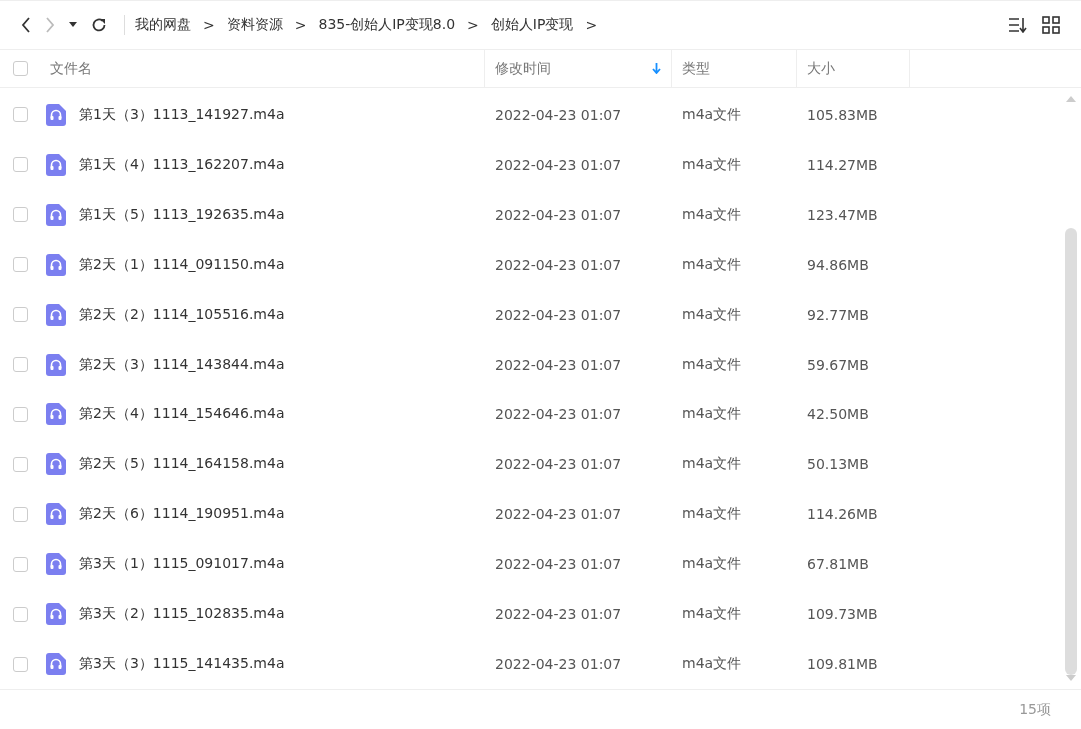 The width and height of the screenshot is (1081, 729). What do you see at coordinates (656, 68) in the screenshot?
I see `sort-arrow-icon` at bounding box center [656, 68].